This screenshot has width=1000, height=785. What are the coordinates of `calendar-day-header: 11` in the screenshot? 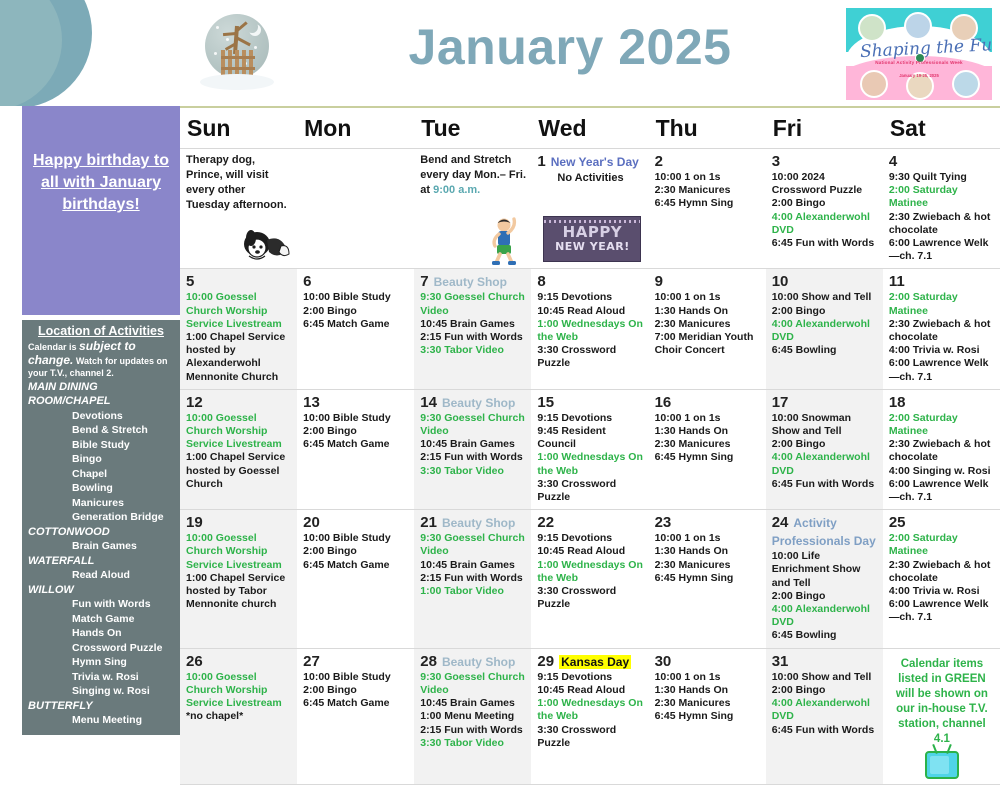 It's located at (942, 282).